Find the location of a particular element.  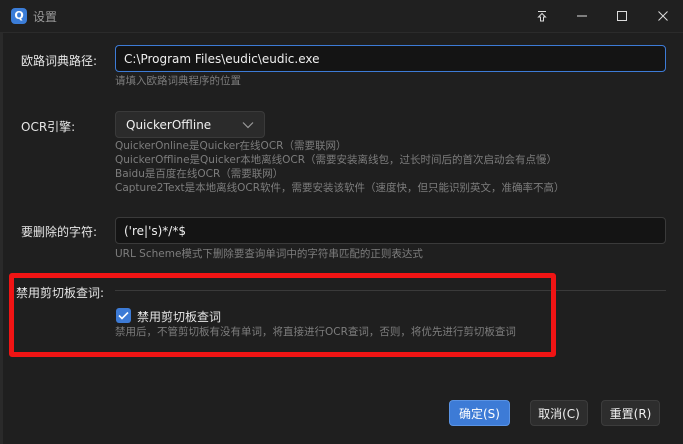

remove-chars-input: ('re|'s)*/*$ is located at coordinates (390, 230).